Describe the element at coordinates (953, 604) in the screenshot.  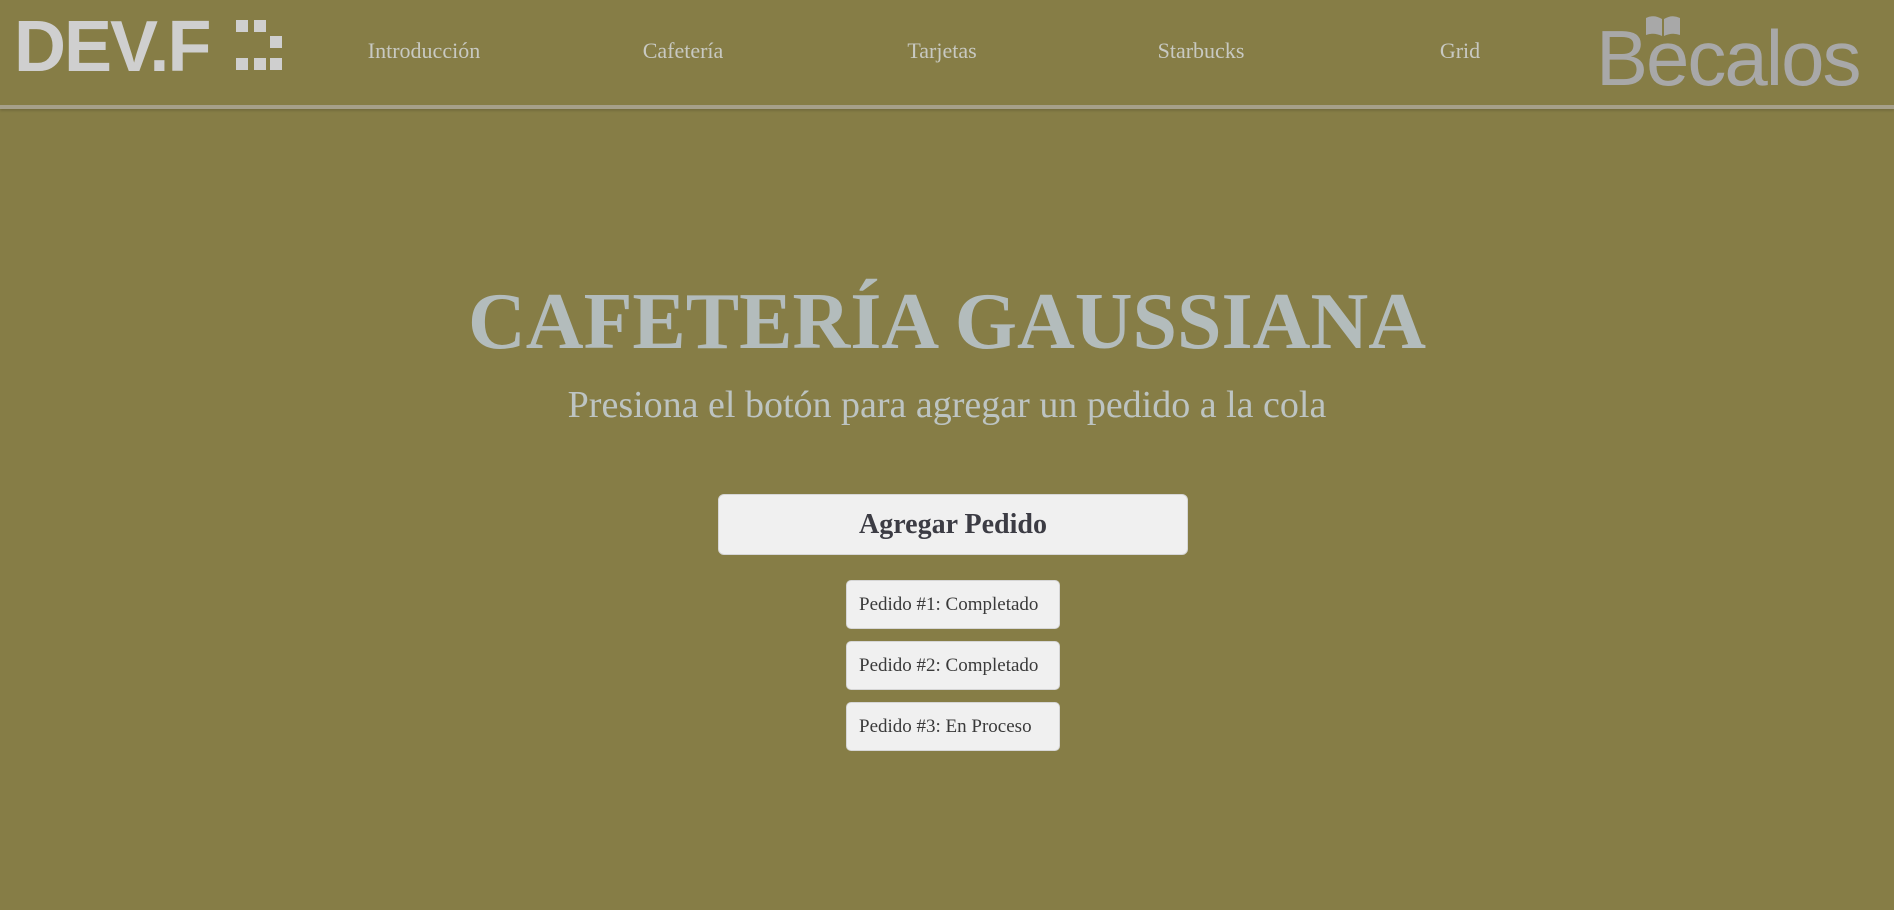
I see `order-item: Pedido #1: Completado` at that location.